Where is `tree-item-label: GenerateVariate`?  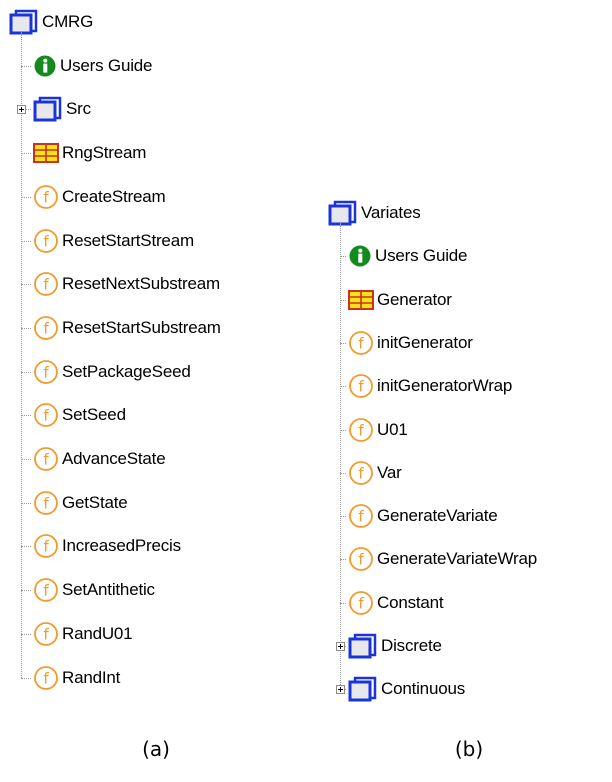
tree-item-label: GenerateVariate is located at coordinates (437, 516).